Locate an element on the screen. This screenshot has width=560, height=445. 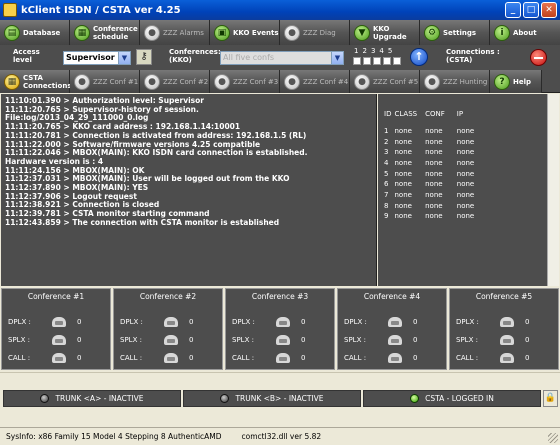
close-button: ✕ is located at coordinates (549, 10).